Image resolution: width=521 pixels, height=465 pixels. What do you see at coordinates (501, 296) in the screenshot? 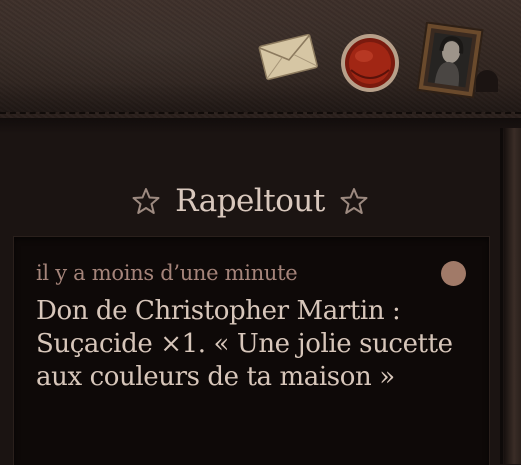
I see `panel-frame-line` at bounding box center [501, 296].